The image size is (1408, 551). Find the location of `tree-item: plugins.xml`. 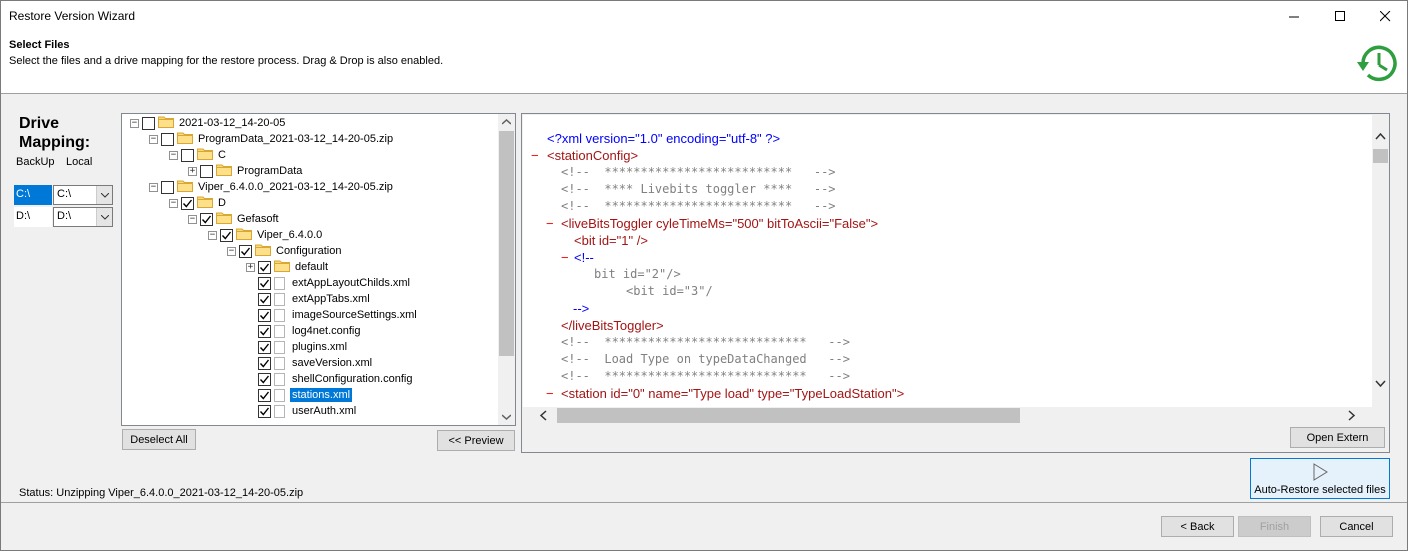

tree-item: plugins.xml is located at coordinates (297, 347).